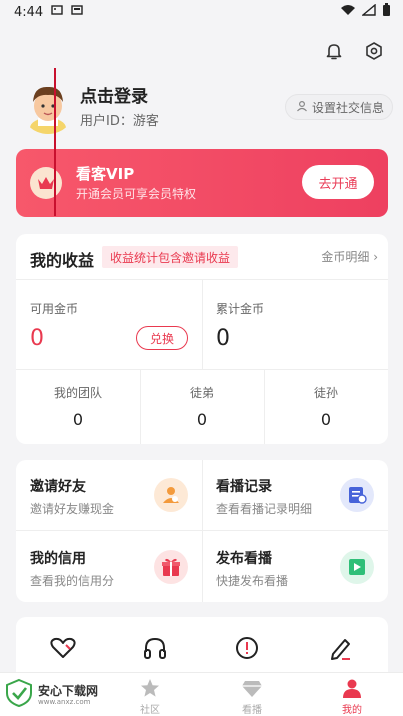 The height and width of the screenshot is (716, 403). I want to click on social-settings-button: 设置社交信息, so click(338, 107).